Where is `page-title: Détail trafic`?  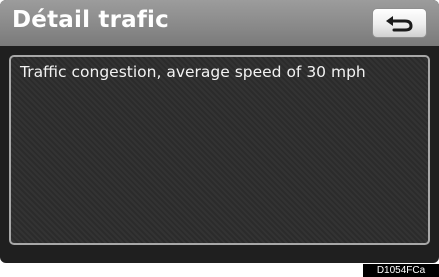 page-title: Détail trafic is located at coordinates (90, 20).